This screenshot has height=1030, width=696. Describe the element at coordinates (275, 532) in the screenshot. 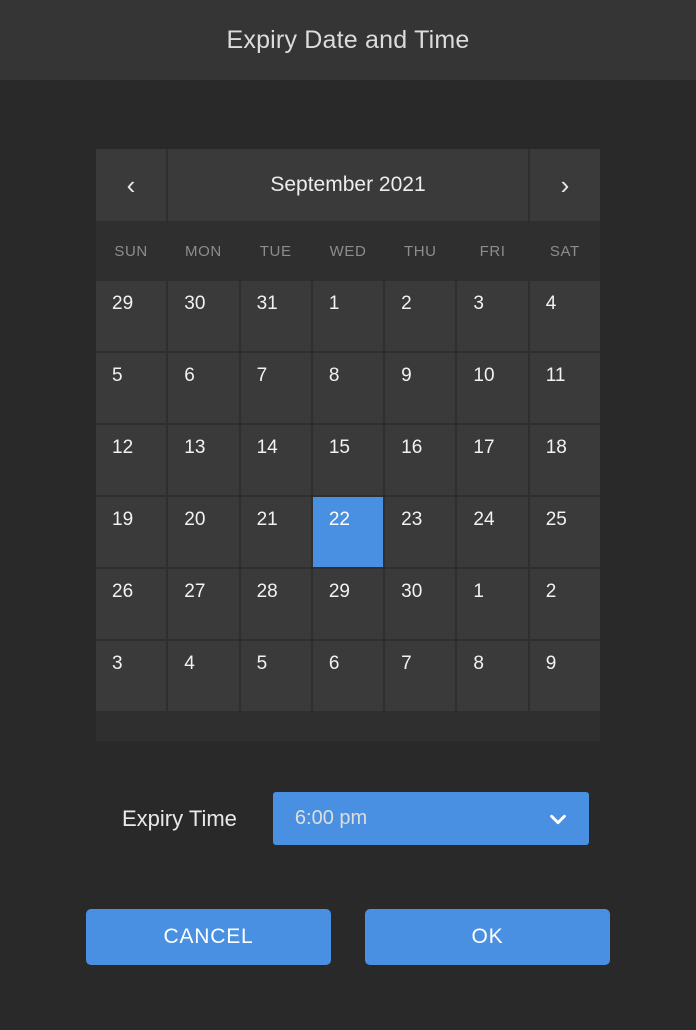

I see `calendar-day: 21` at that location.